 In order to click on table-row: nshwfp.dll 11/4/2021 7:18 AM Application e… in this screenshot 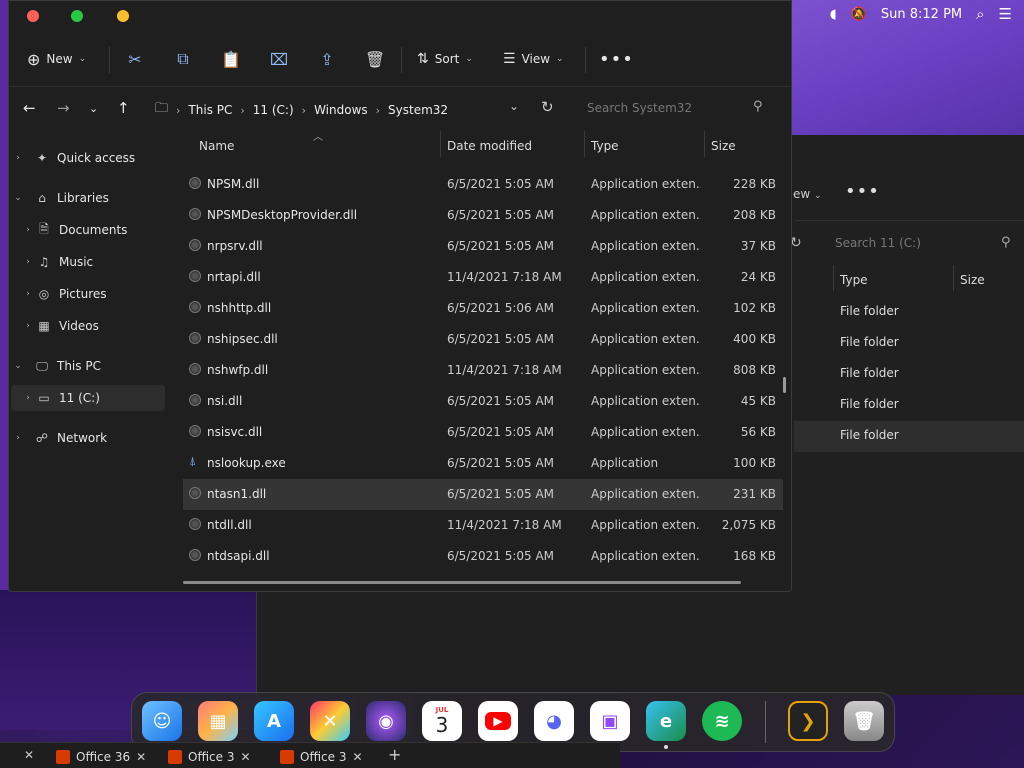, I will do `click(483, 370)`.